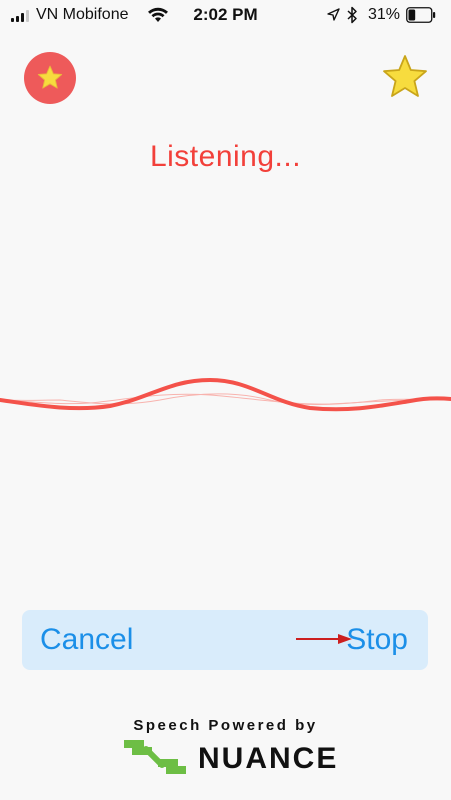 The height and width of the screenshot is (800, 451). I want to click on action-bar: Cancel Stop, so click(225, 640).